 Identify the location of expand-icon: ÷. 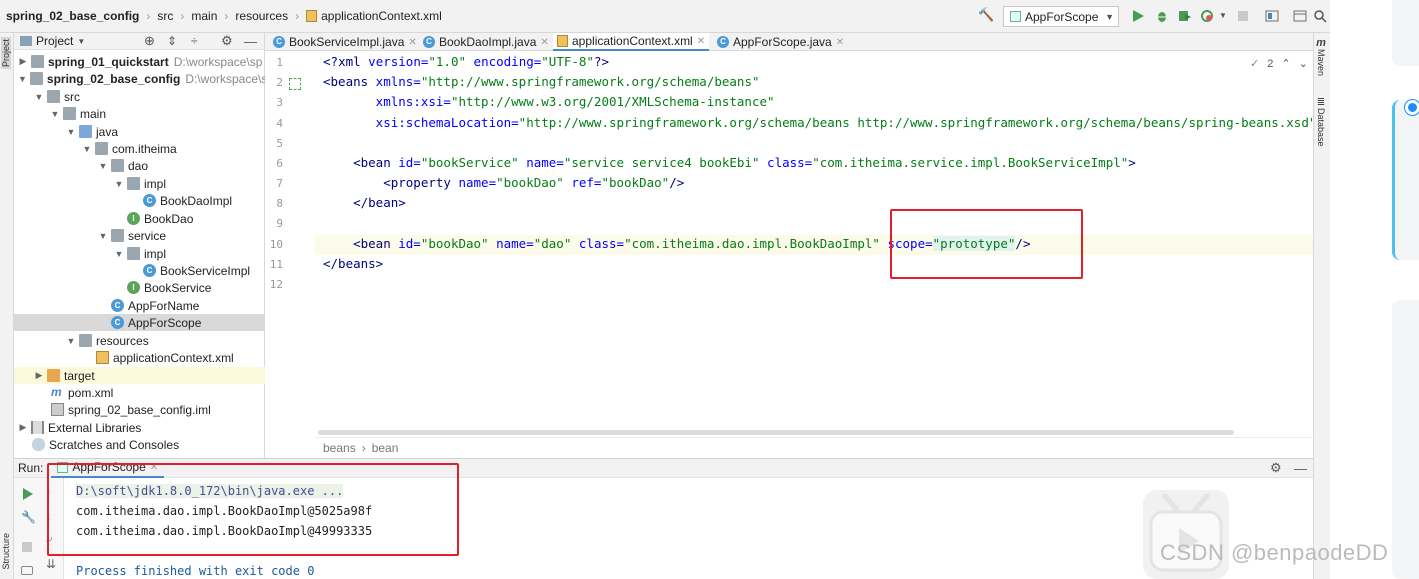
(194, 41).